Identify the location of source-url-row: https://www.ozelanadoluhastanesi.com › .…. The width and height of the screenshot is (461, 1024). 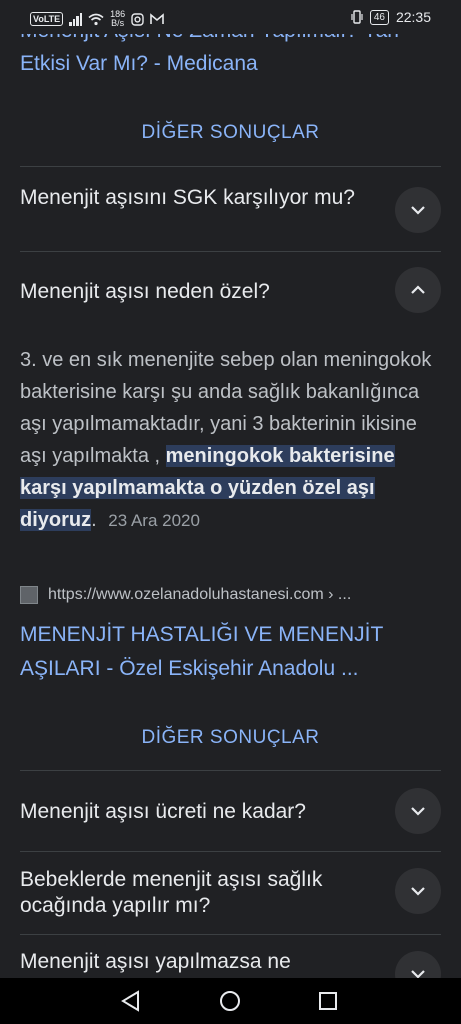
(230, 595).